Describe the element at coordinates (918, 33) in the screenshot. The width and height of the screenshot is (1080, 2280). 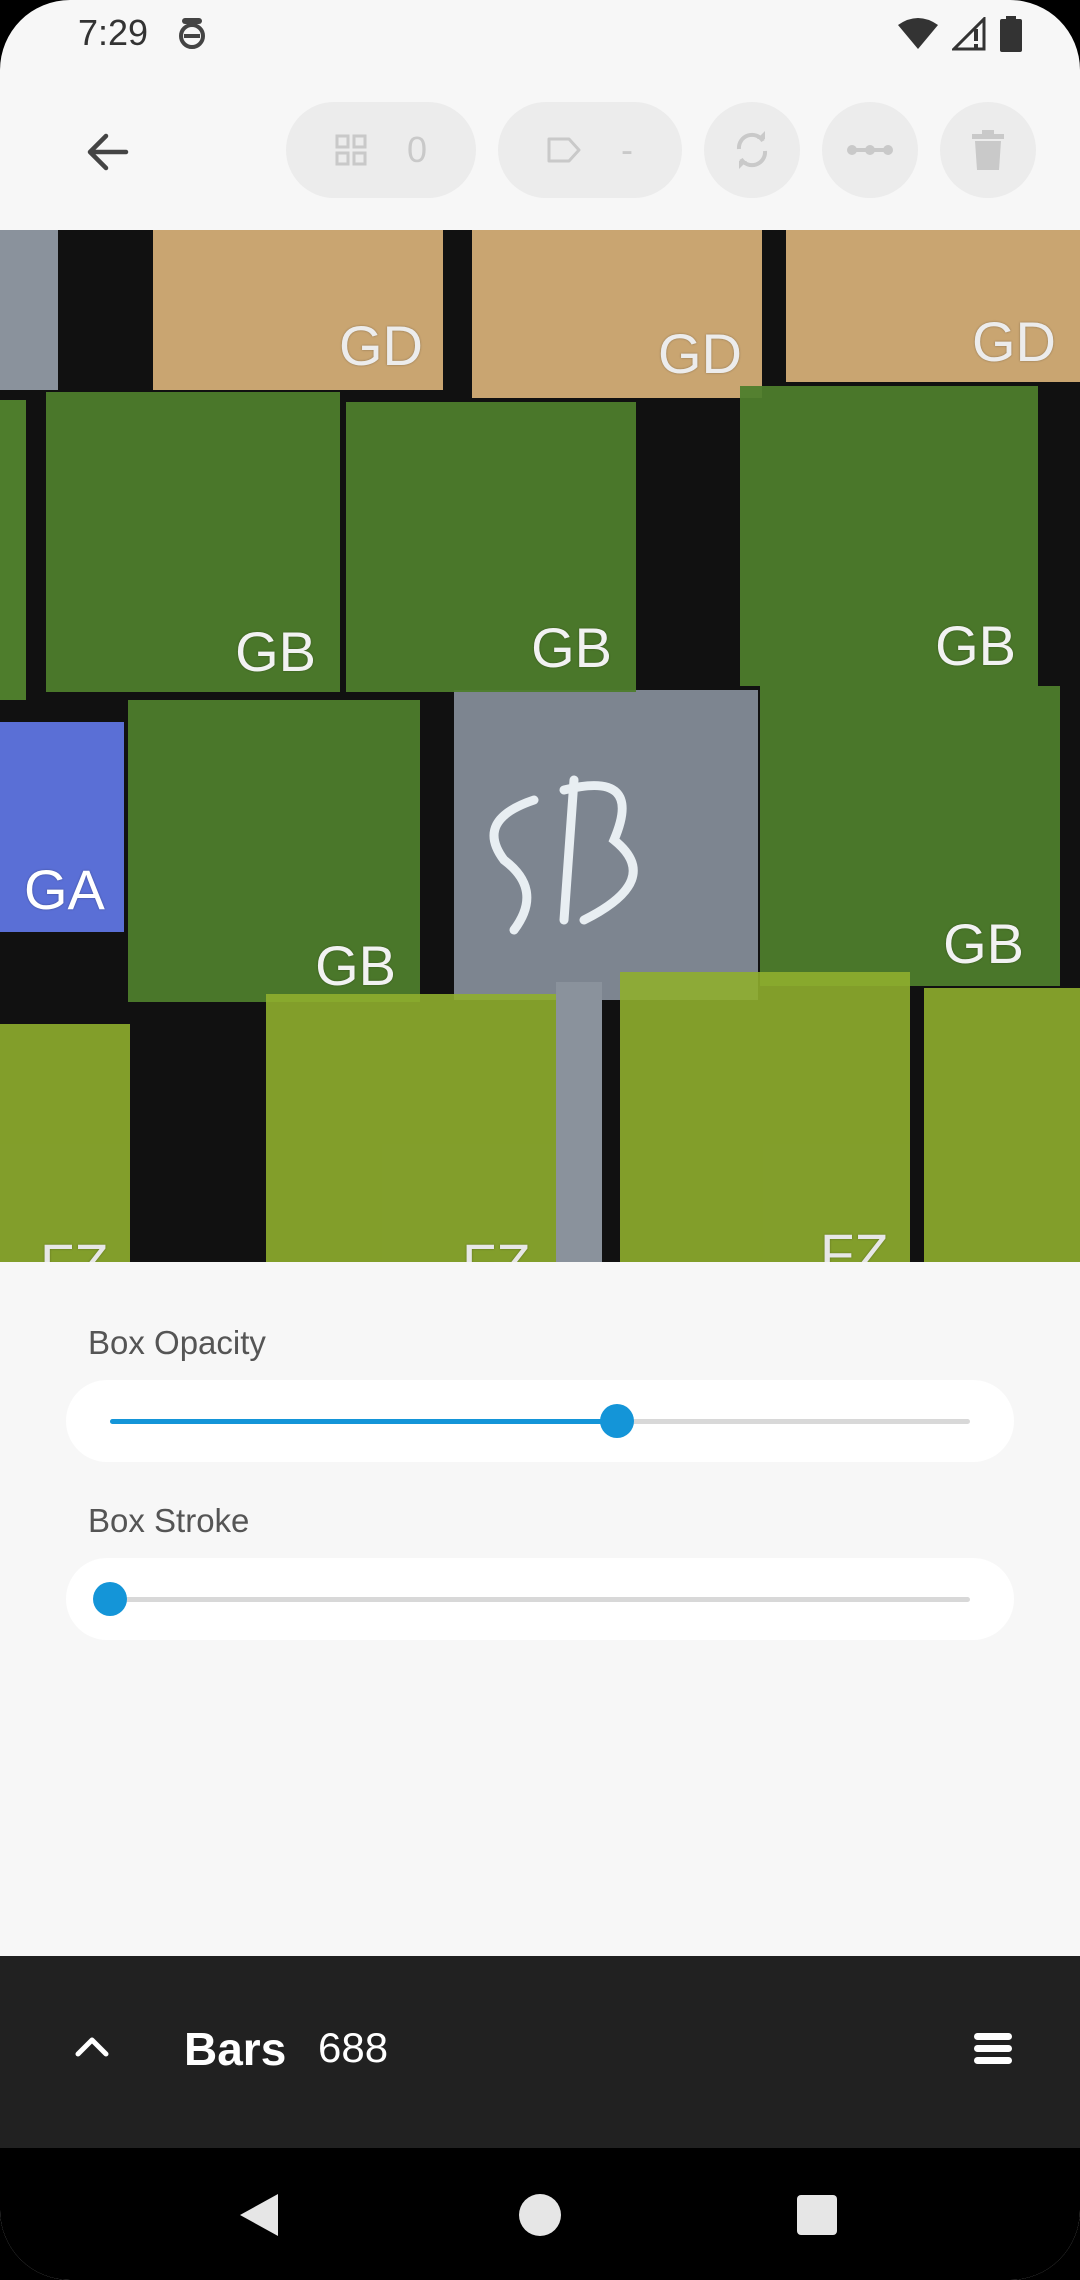
I see `wifi-icon` at that location.